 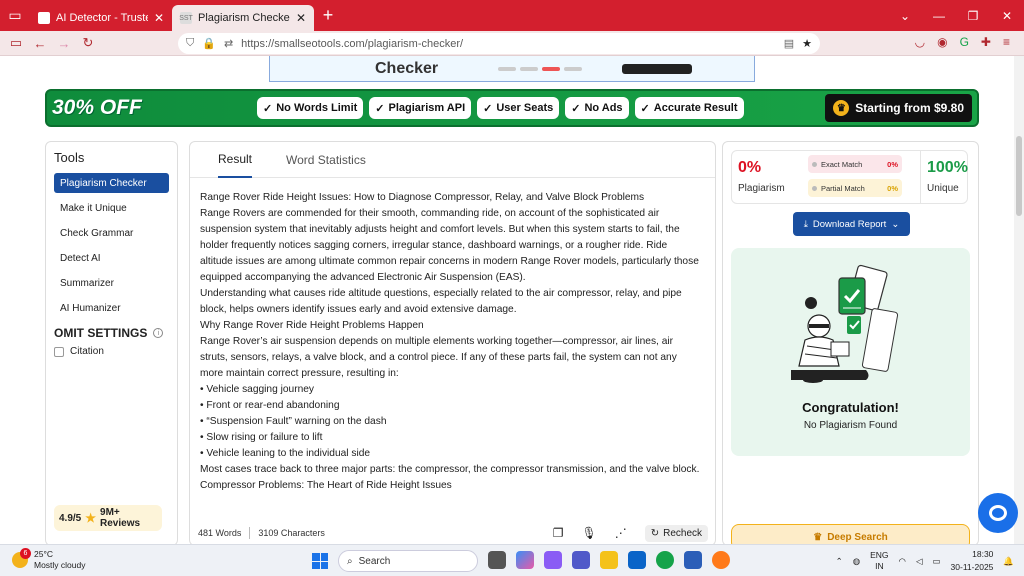 What do you see at coordinates (925, 561) in the screenshot?
I see `system-tray: ⌃ ◍ ENG IN ◠ ◁ ▭ 18:30 30-11-2025 🔔` at bounding box center [925, 561].